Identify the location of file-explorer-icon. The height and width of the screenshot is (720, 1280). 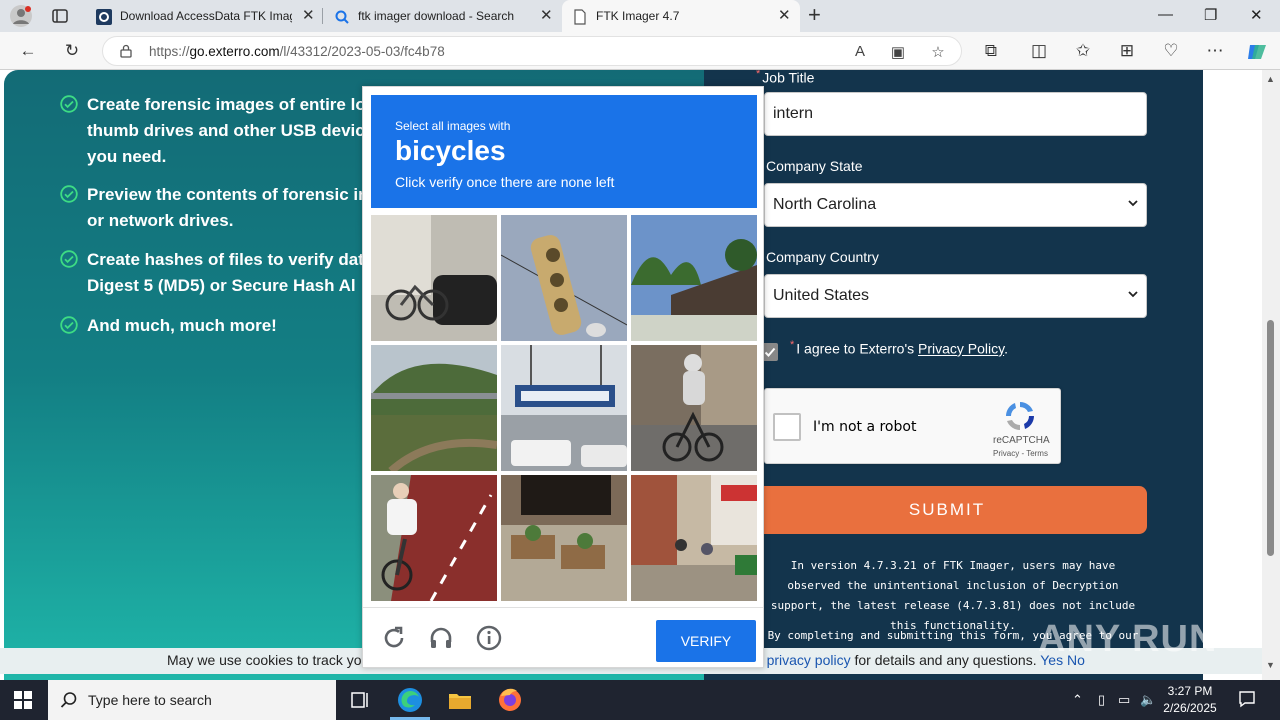
(460, 700).